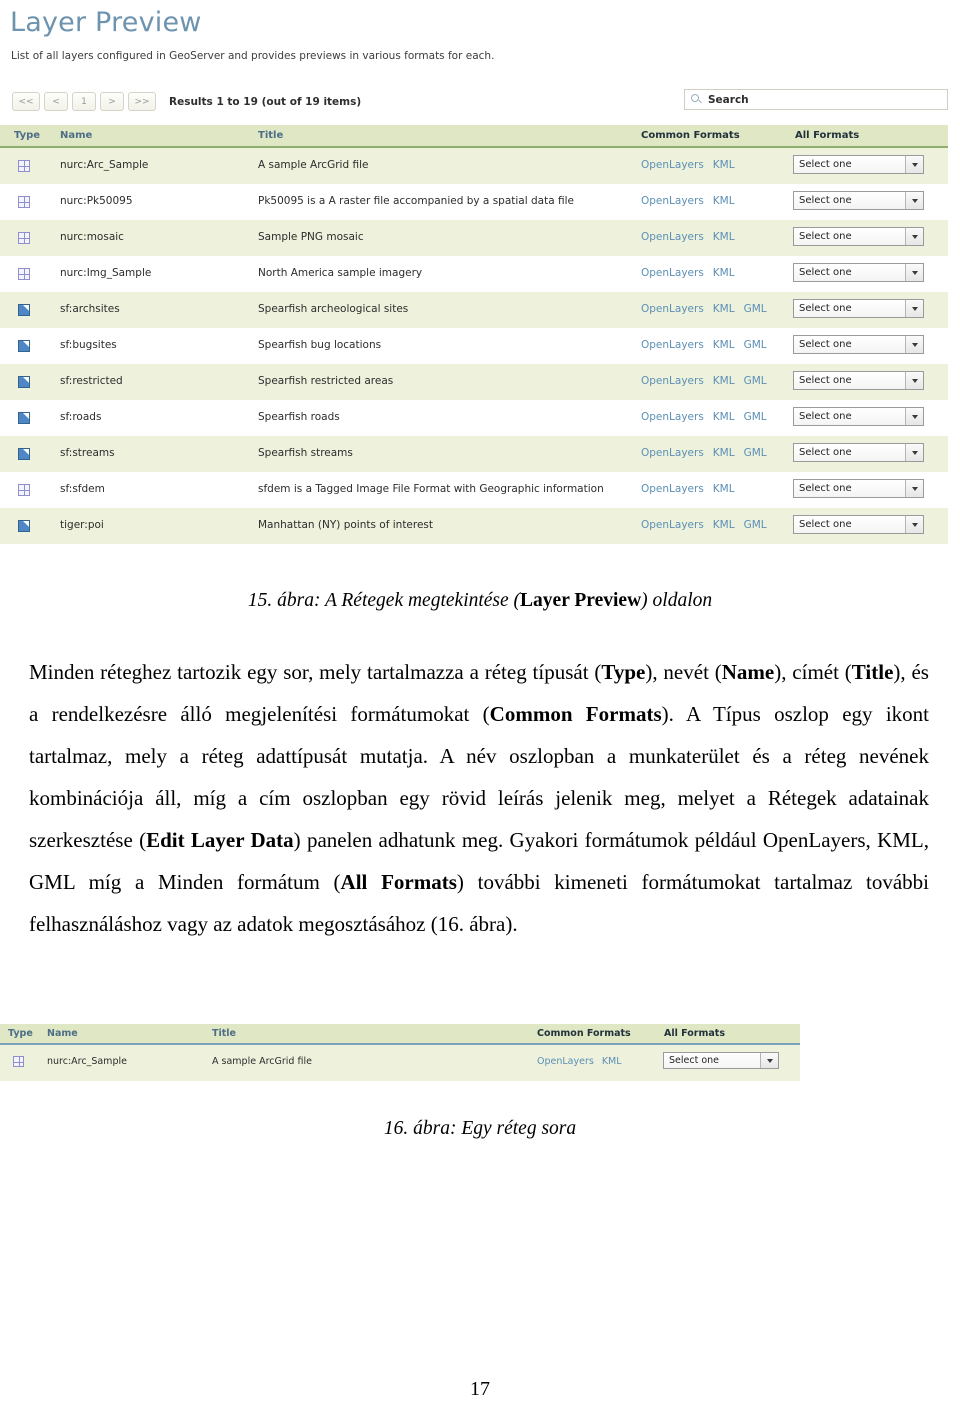 This screenshot has height=1416, width=960. What do you see at coordinates (56, 101) in the screenshot?
I see `pagination-prev-button: <` at bounding box center [56, 101].